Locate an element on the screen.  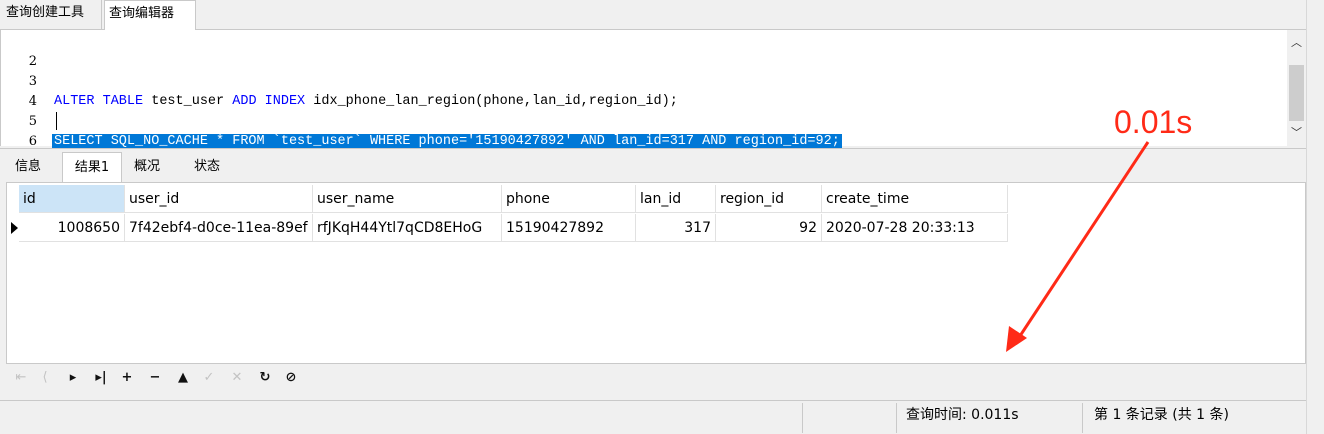
tab-status: 状态 is located at coordinates (207, 167).